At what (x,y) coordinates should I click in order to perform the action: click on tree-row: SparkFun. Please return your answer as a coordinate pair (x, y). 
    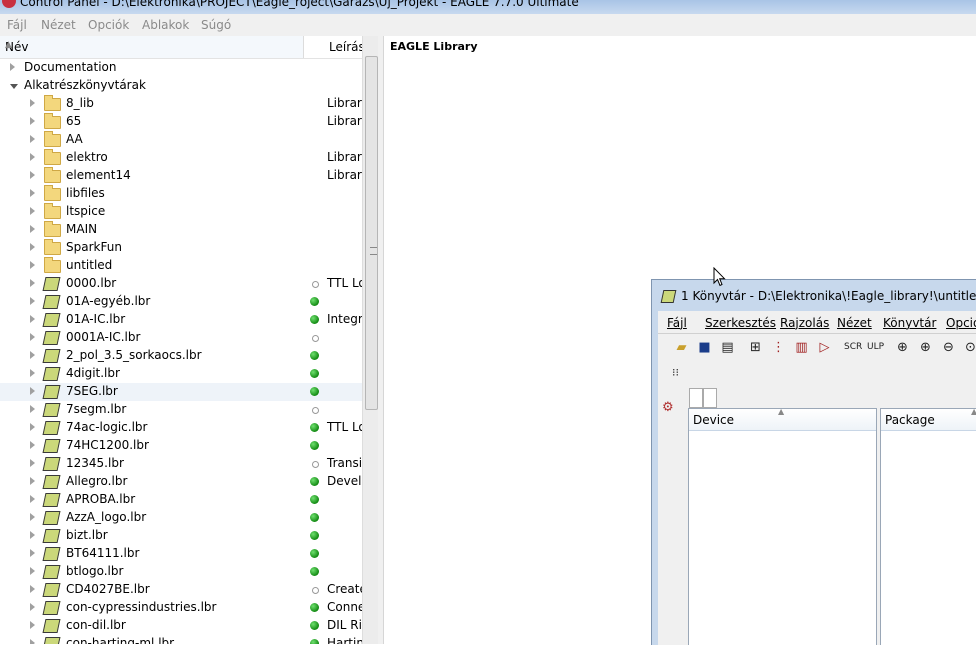
    Looking at the image, I should click on (181, 248).